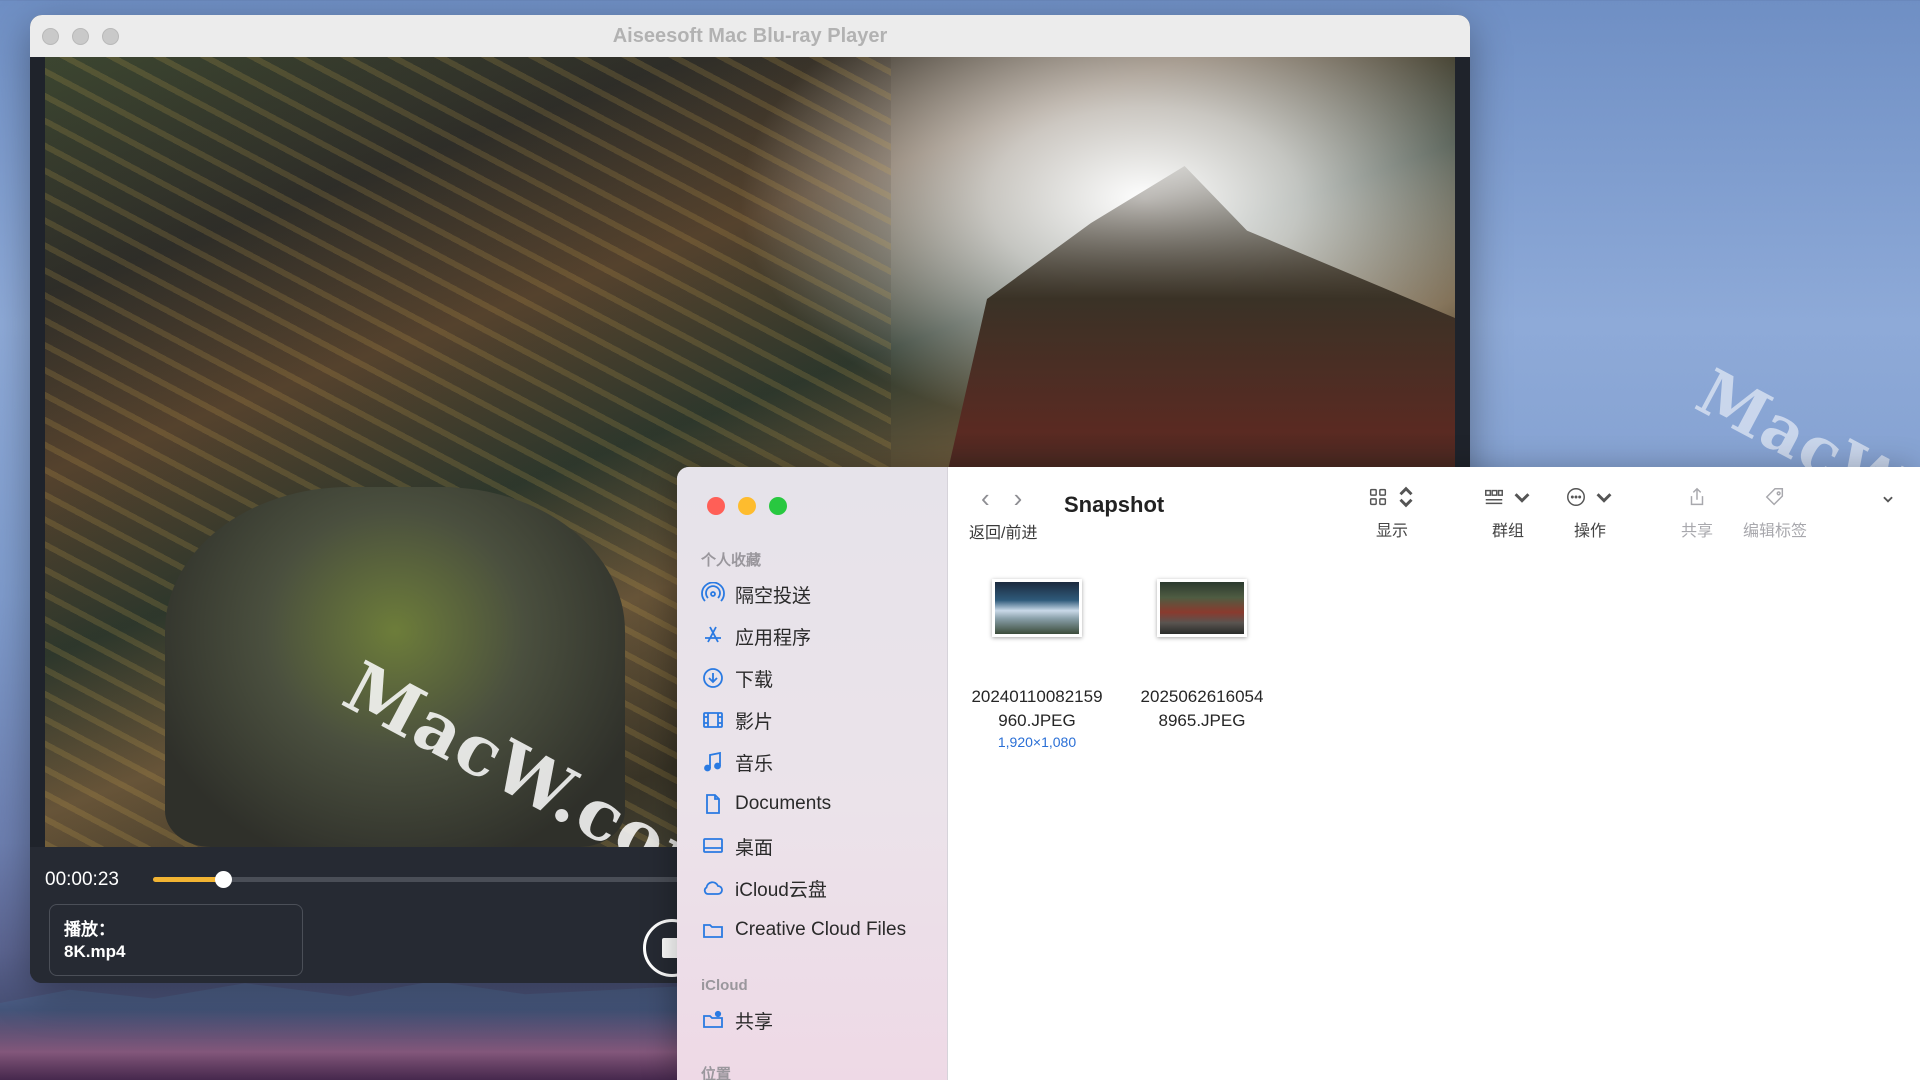  Describe the element at coordinates (1037, 742) in the screenshot. I see `file-dimensions: 1,920×1,080` at that location.